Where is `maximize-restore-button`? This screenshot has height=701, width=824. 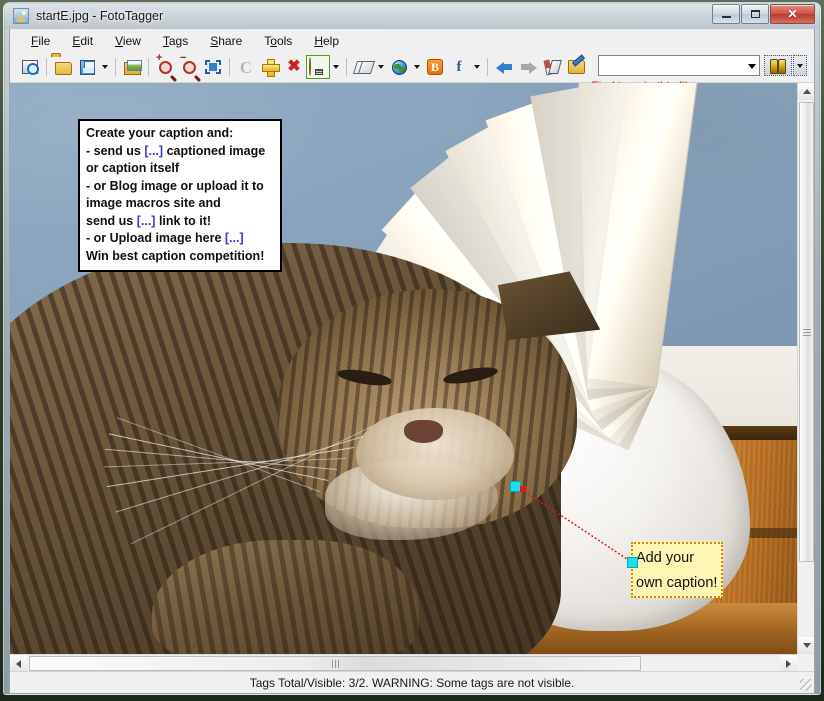
maximize-restore-button is located at coordinates (755, 14).